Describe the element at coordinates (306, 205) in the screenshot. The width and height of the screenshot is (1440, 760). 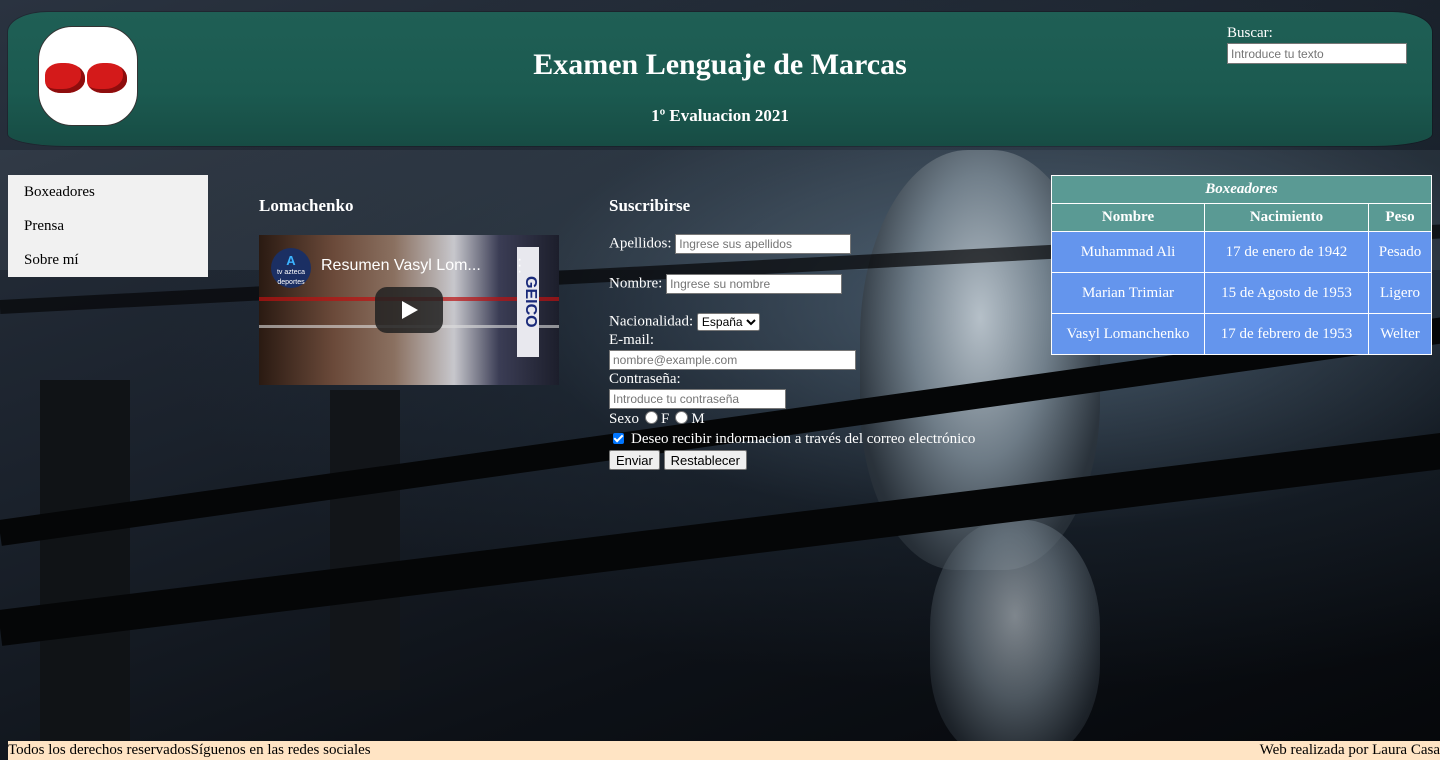
I see `video-section-title: Lomachenko` at that location.